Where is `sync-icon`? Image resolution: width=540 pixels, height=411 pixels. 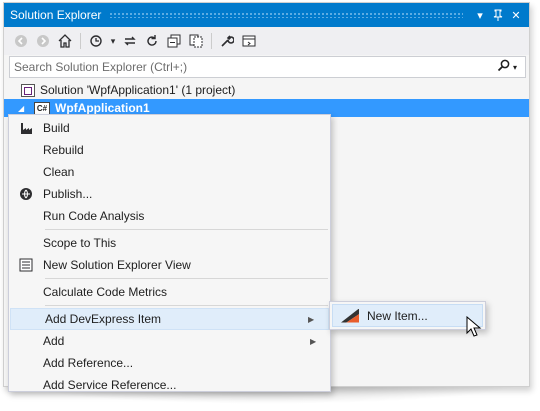
sync-icon is located at coordinates (130, 41).